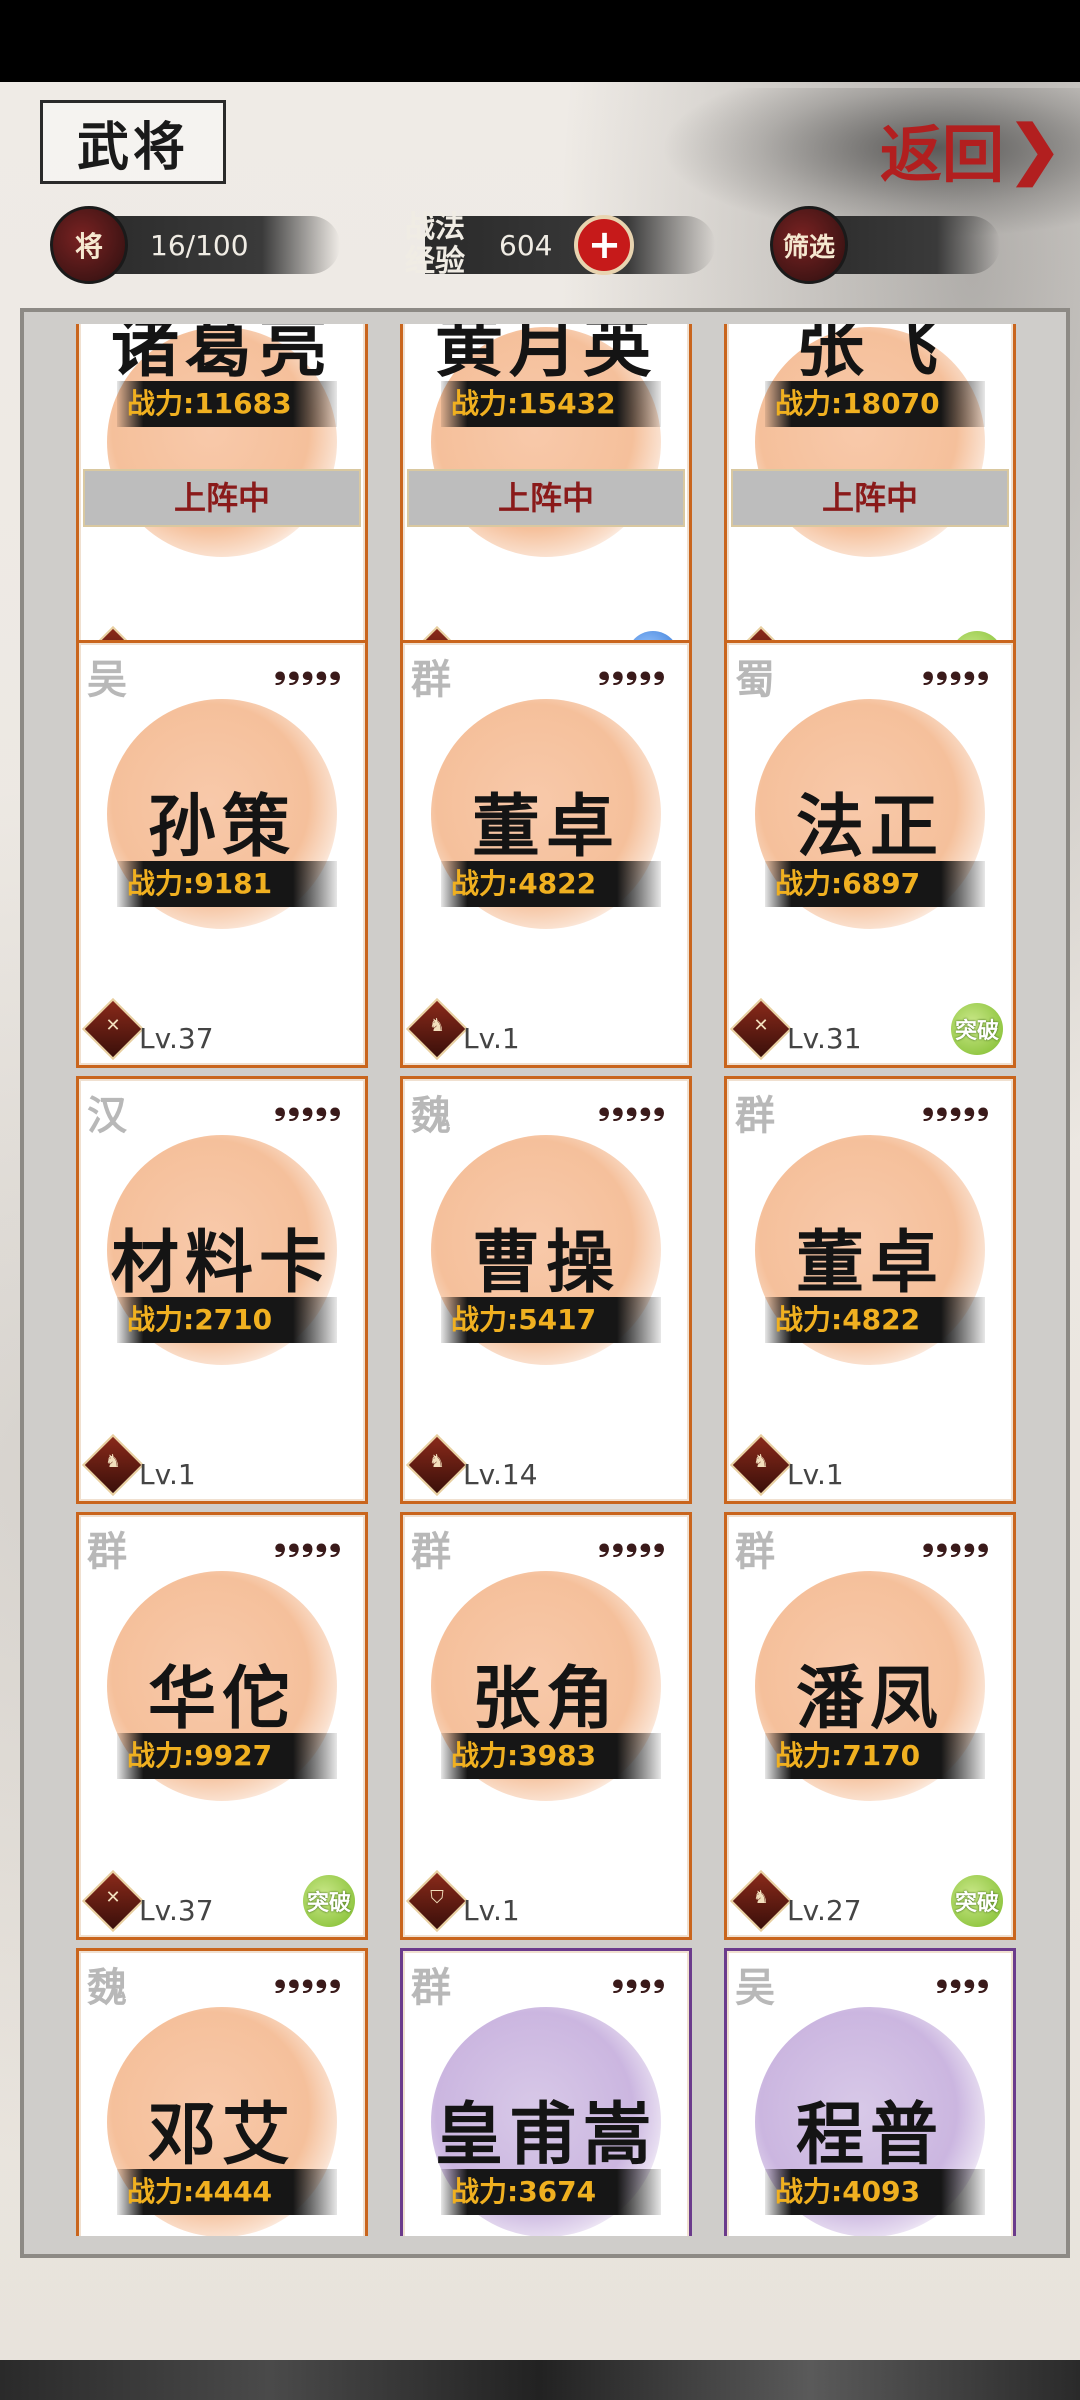 Image resolution: width=1080 pixels, height=2400 pixels. I want to click on general-name: 孙策, so click(221, 827).